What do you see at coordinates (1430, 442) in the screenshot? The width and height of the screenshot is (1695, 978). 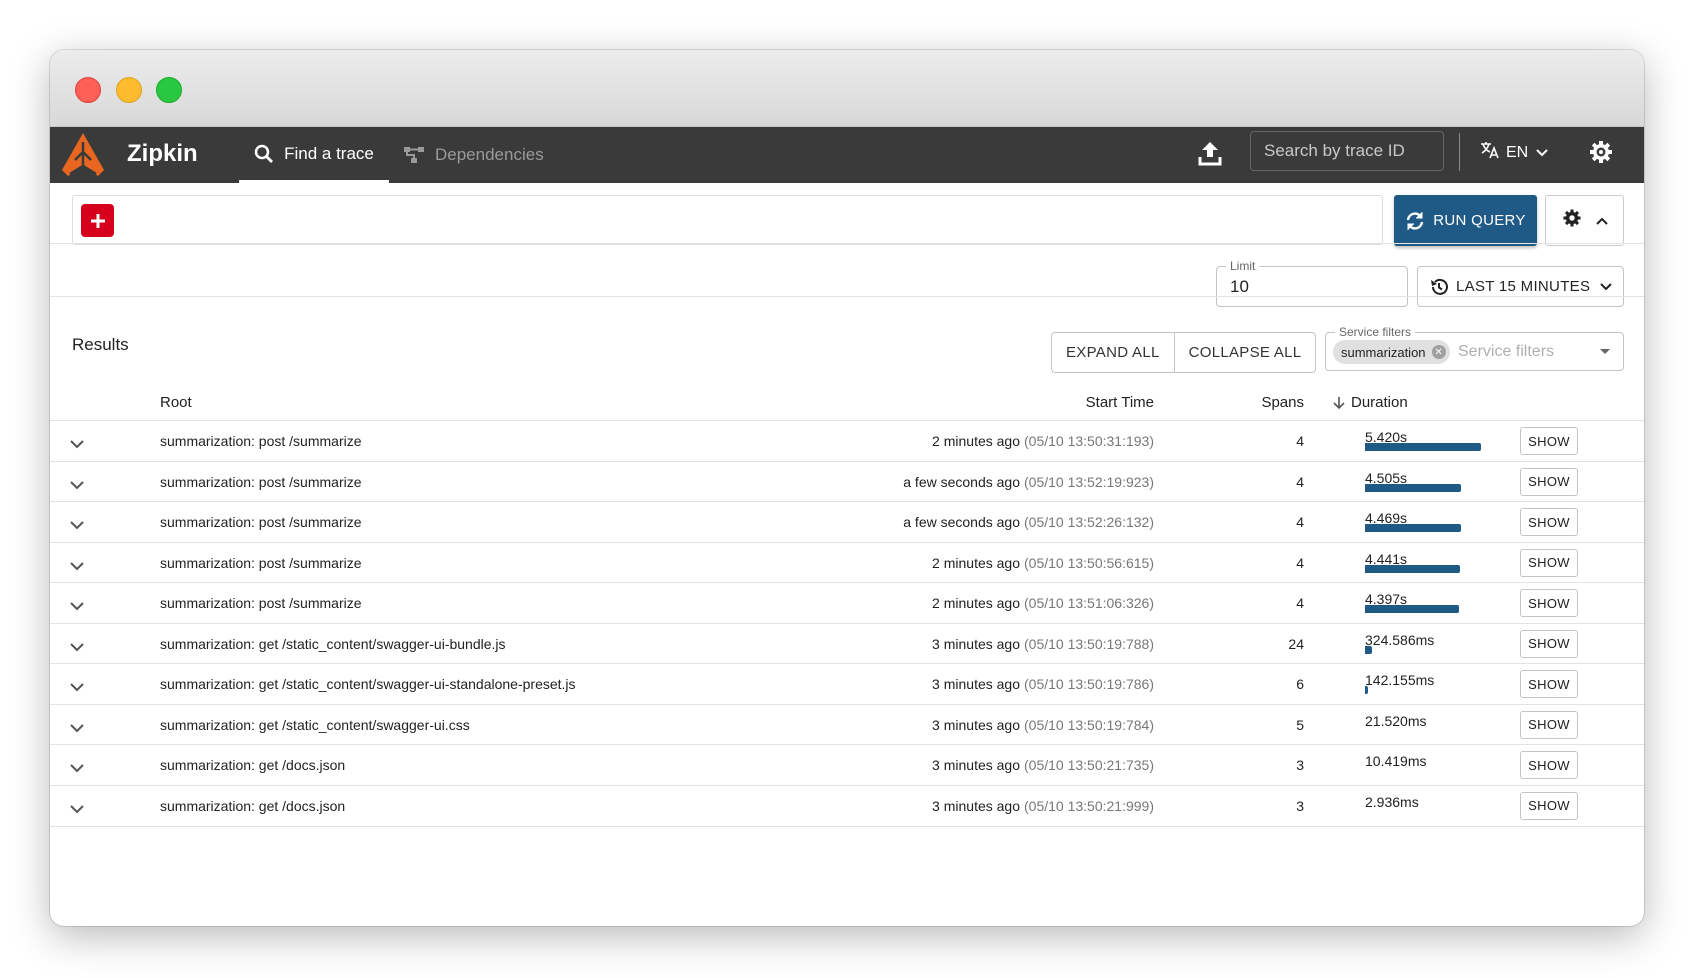 I see `row-duration: 5.420s` at bounding box center [1430, 442].